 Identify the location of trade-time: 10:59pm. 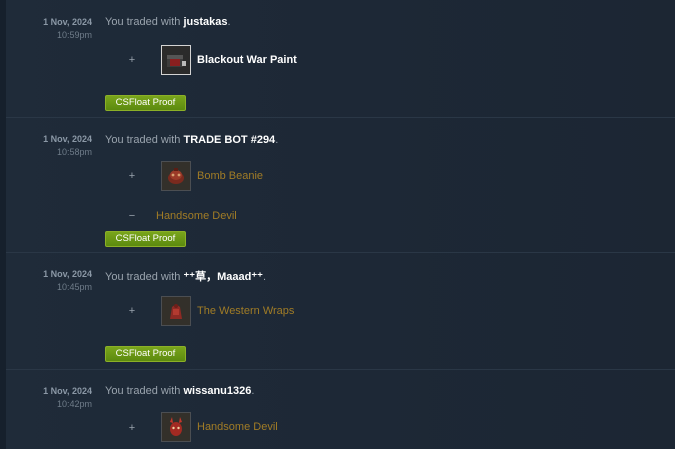
(74, 35).